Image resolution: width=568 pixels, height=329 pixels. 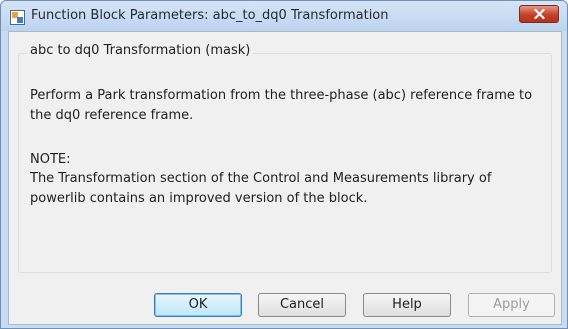 What do you see at coordinates (511, 305) in the screenshot?
I see `apply-button: Apply` at bounding box center [511, 305].